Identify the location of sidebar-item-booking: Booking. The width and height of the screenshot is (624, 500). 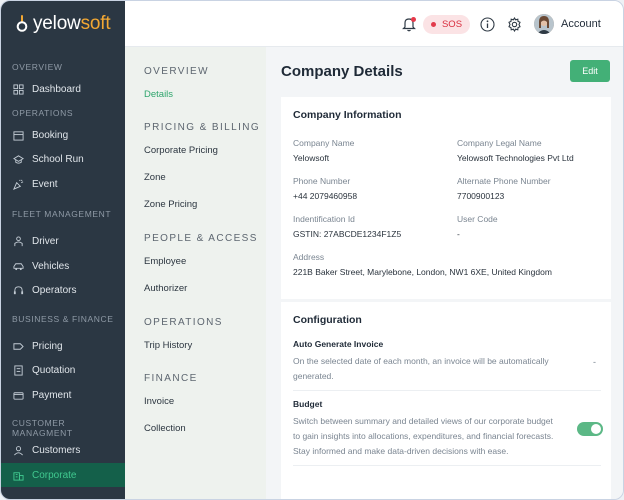
(63, 135).